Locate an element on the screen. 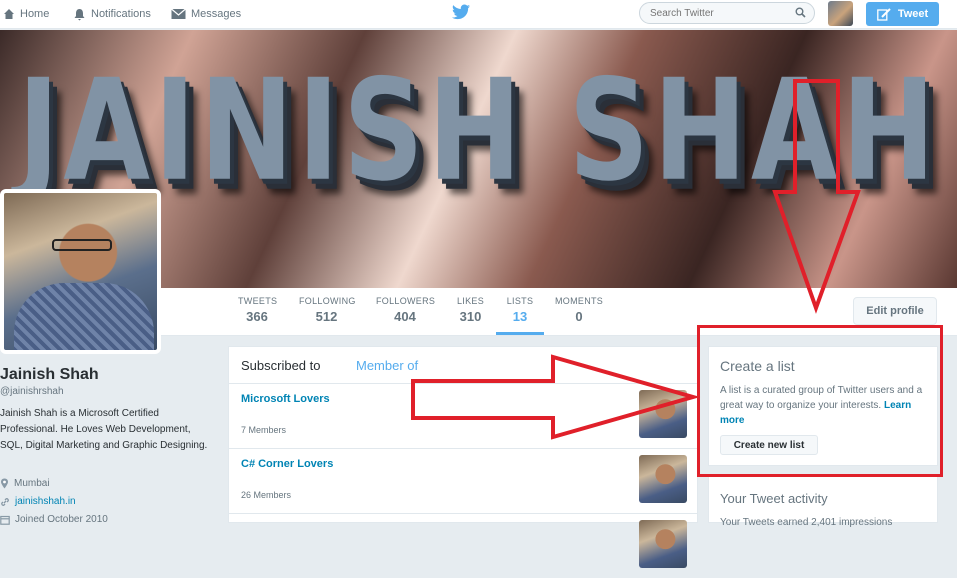 Image resolution: width=957 pixels, height=578 pixels. avatar-shirt is located at coordinates (84, 316).